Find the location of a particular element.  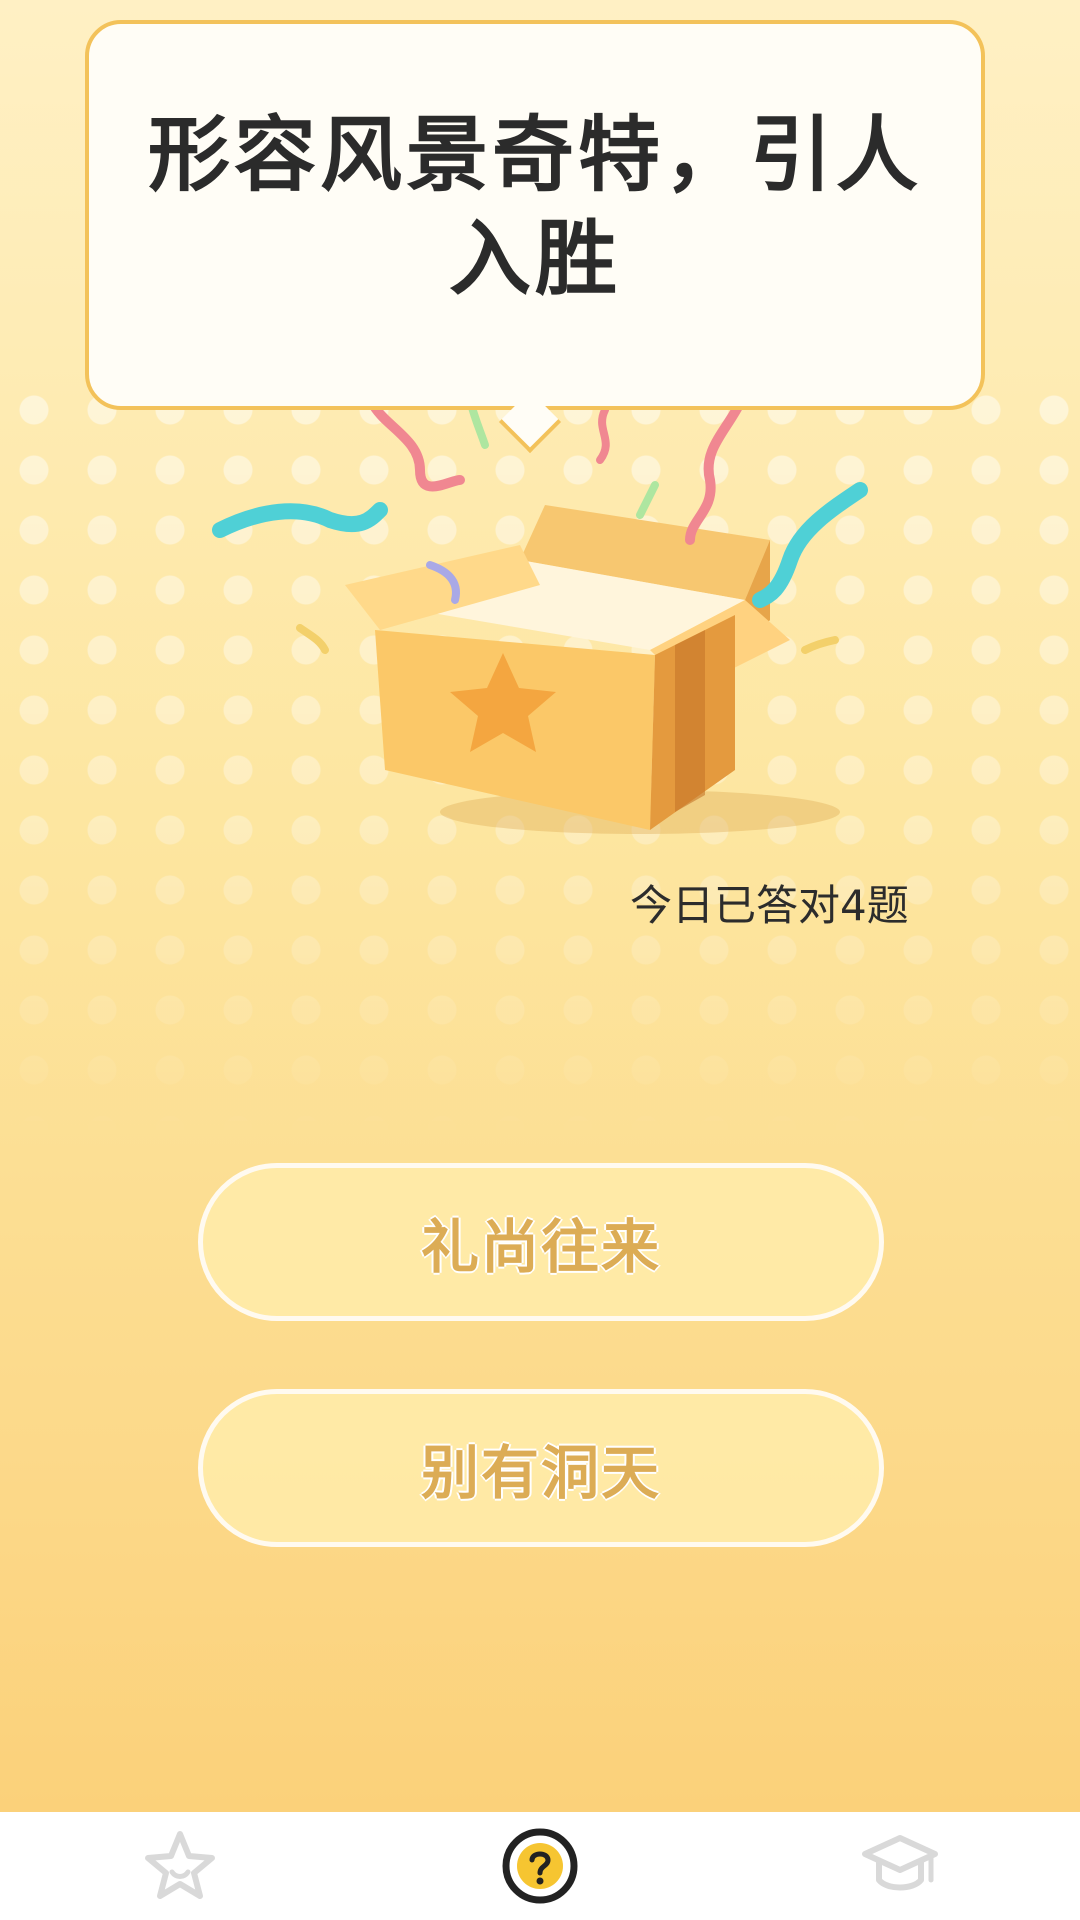

answer-option-label: 别有洞天 is located at coordinates (540, 1473).